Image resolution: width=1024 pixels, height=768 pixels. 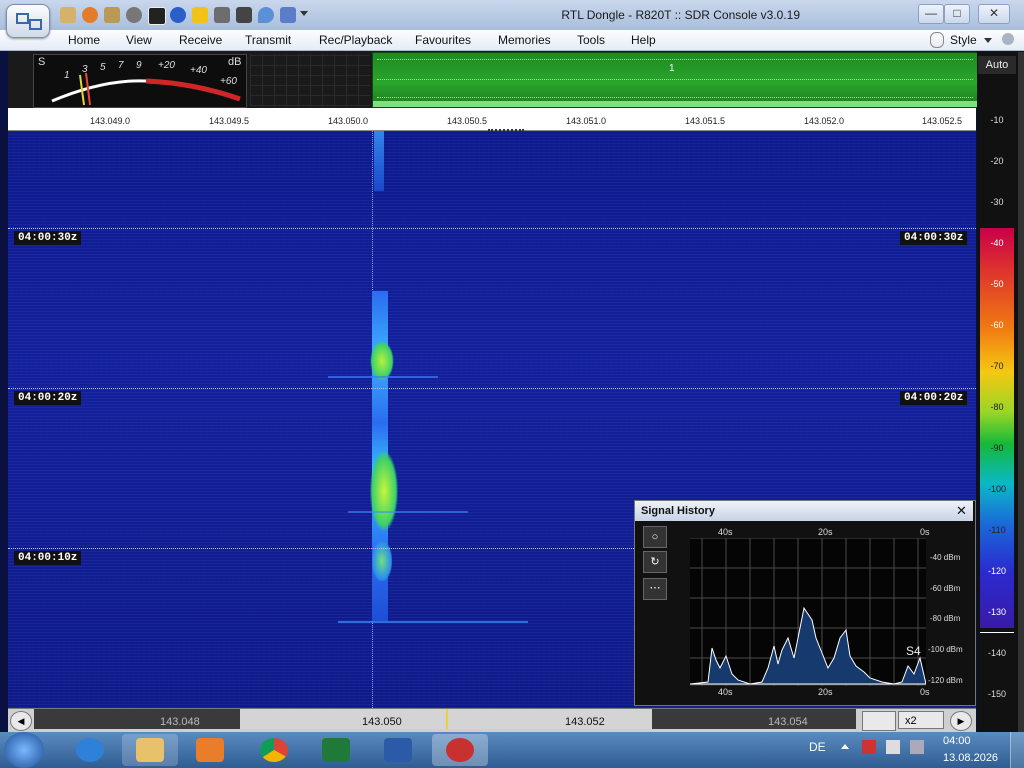 I want to click on signal-history-plot, so click(x=808, y=612).